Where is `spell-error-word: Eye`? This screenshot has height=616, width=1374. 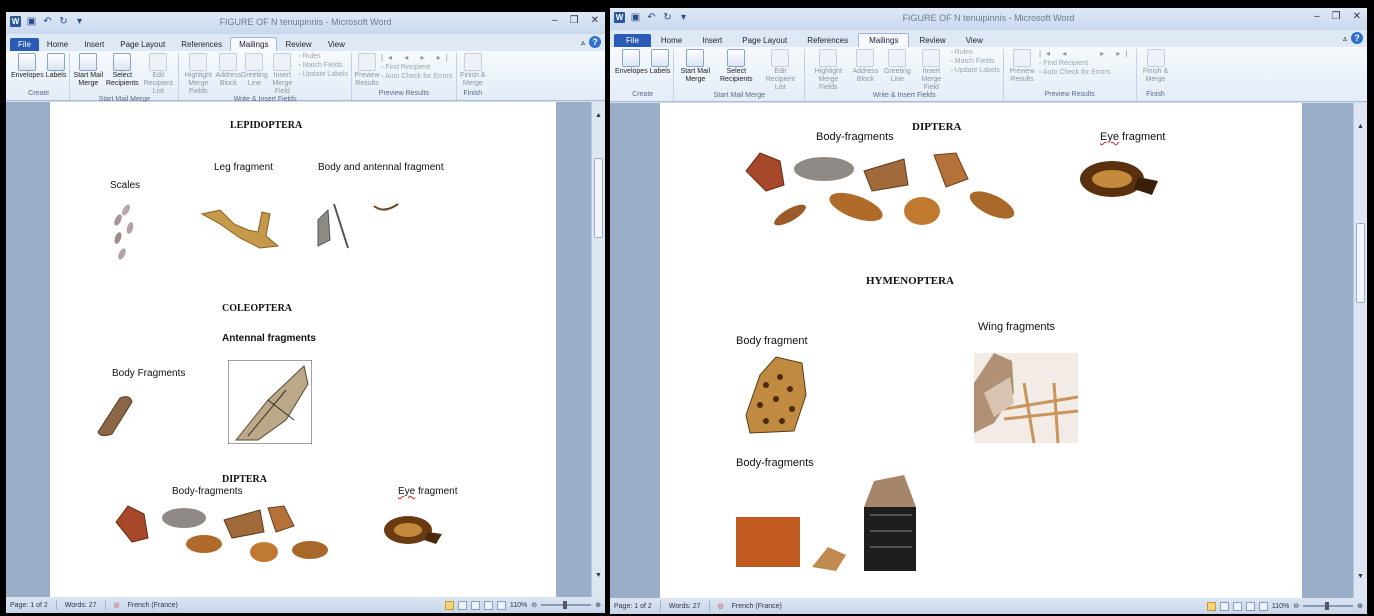
spell-error-word: Eye is located at coordinates (1109, 137).